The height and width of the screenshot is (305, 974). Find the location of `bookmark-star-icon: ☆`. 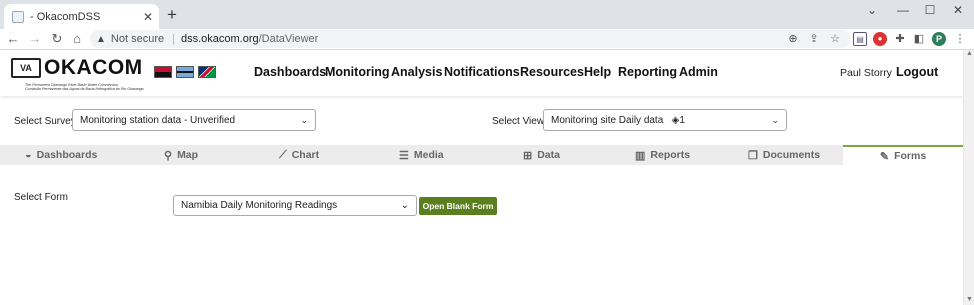

bookmark-star-icon: ☆ is located at coordinates (835, 39).